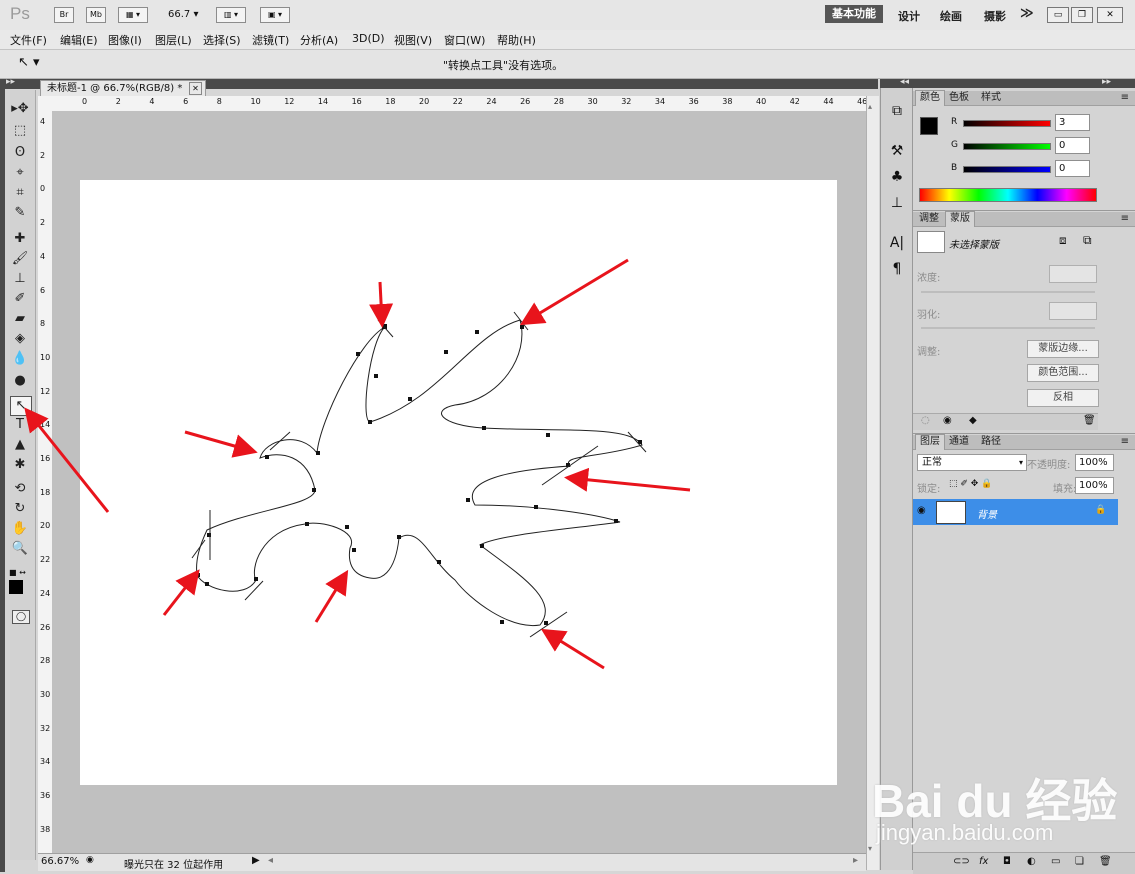 Image resolution: width=1135 pixels, height=874 pixels. Describe the element at coordinates (1079, 861) in the screenshot. I see `new-layer-icon: ❏` at that location.